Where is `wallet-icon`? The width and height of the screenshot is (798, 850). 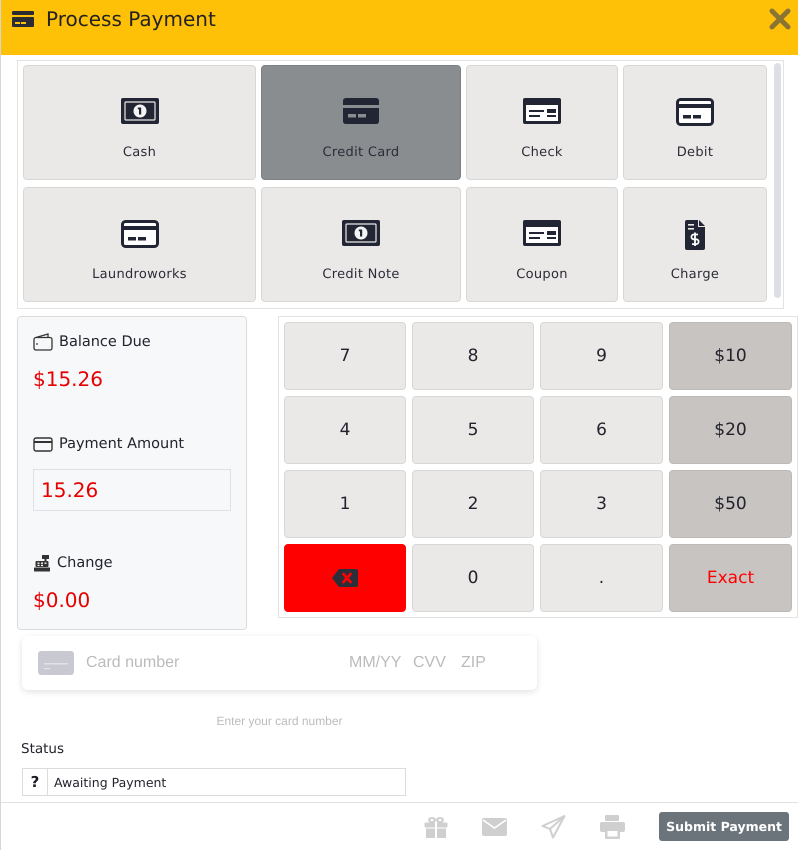
wallet-icon is located at coordinates (43, 342).